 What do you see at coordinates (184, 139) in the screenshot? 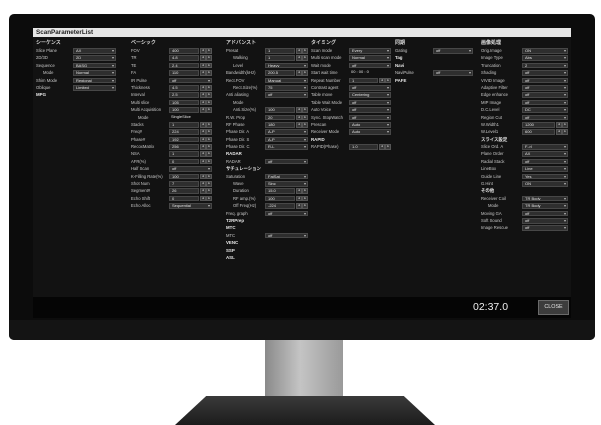
I see `param-input: 192` at bounding box center [184, 139].